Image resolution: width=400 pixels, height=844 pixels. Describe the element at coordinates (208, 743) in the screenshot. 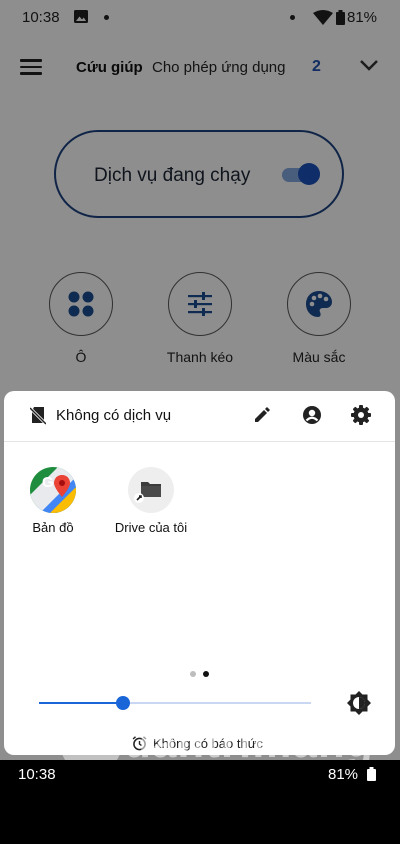

I see `alarm-label: Không có báo thức` at that location.